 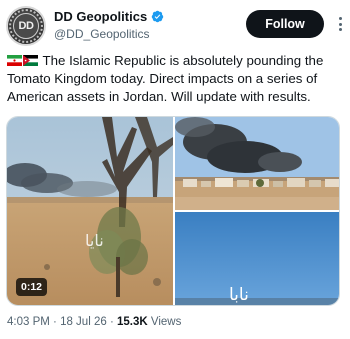 I want to click on author-handle: @DD_Geopolitics, so click(x=109, y=34).